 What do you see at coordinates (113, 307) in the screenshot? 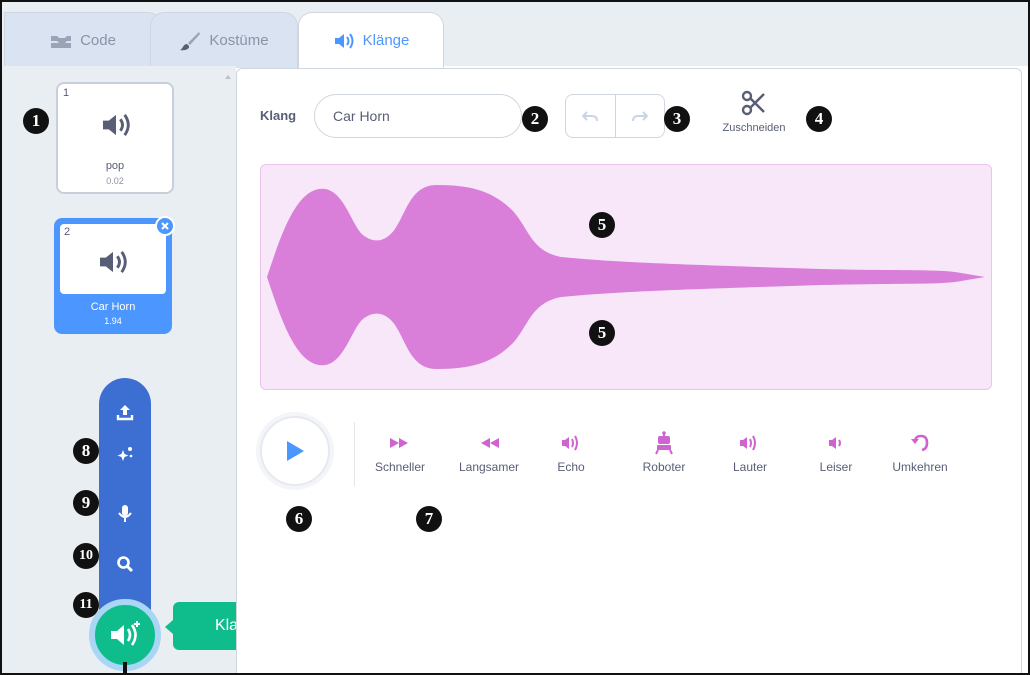
I see `sound-name: Car Horn` at bounding box center [113, 307].